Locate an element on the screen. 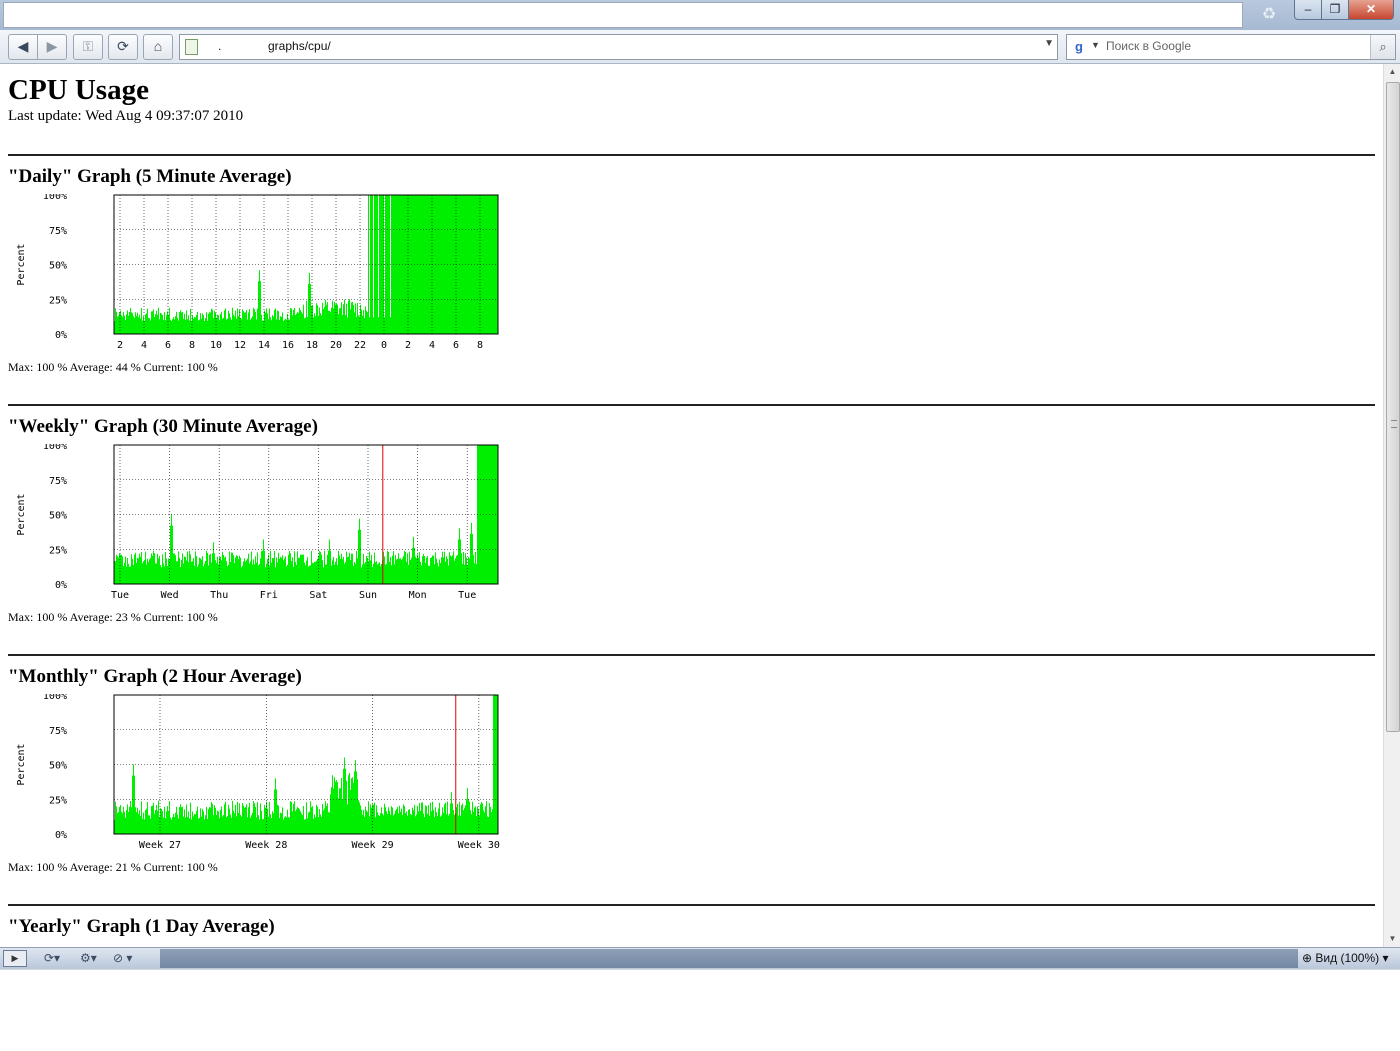 This screenshot has height=1051, width=1400. vertical-scrollbar: ▲ ▼ is located at coordinates (1391, 505).